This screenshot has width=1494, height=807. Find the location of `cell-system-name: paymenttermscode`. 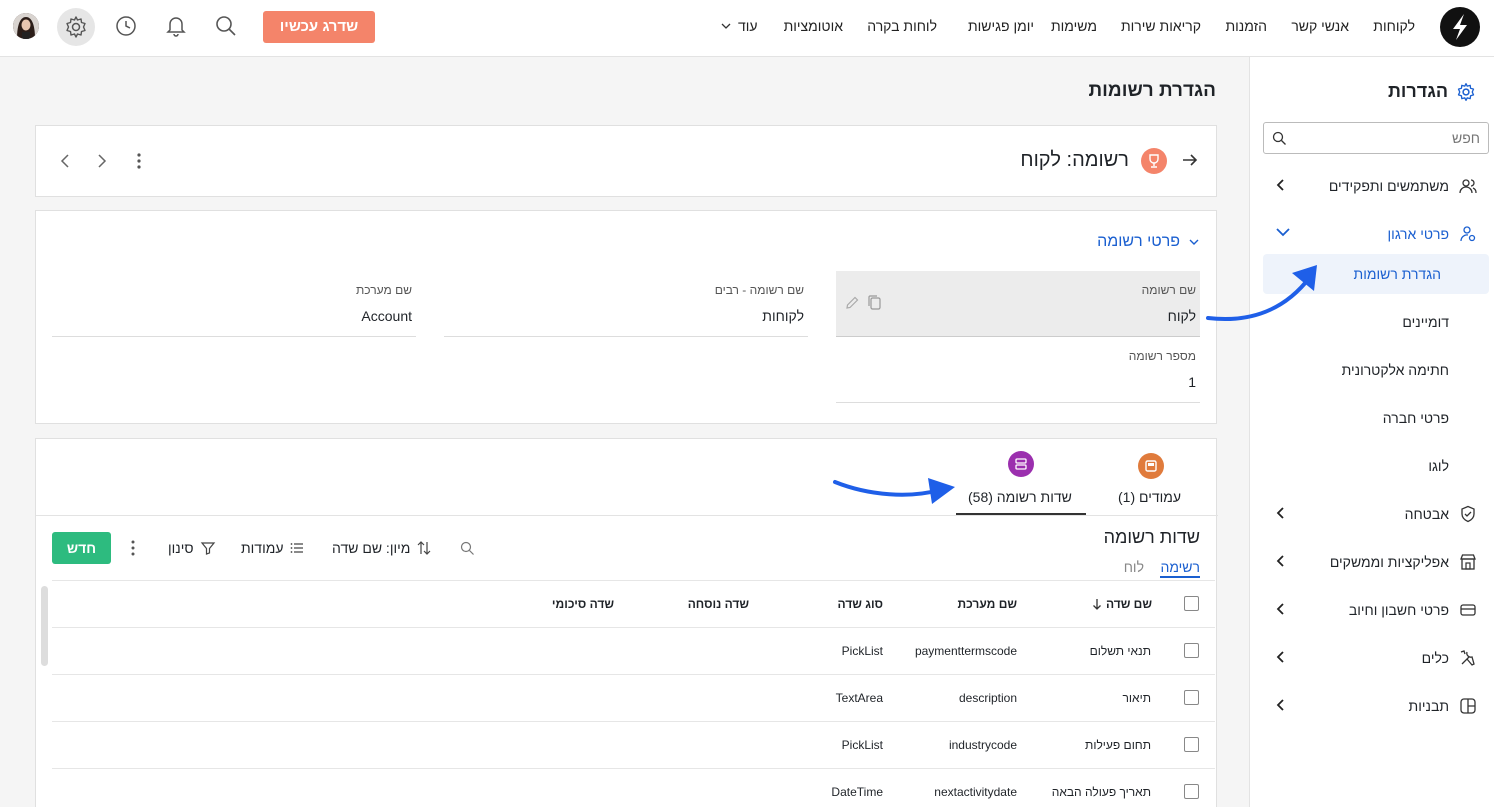

cell-system-name: paymenttermscode is located at coordinates (965, 651).